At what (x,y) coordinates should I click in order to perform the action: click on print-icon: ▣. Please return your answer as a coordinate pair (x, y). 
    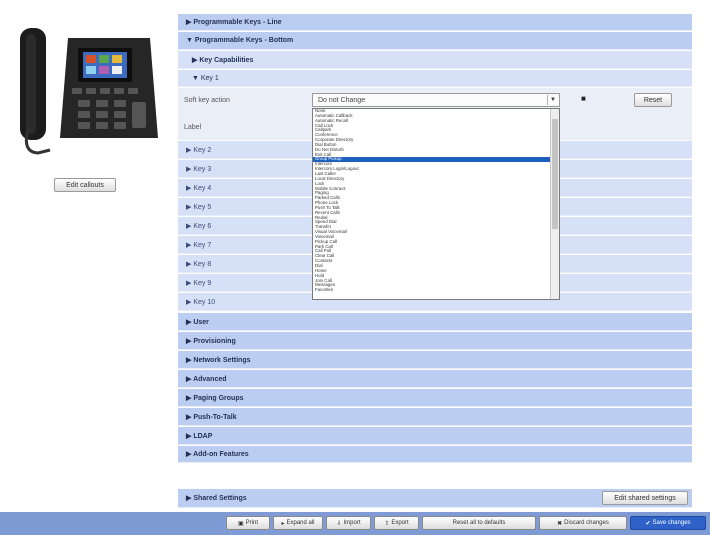
    Looking at the image, I should click on (240, 523).